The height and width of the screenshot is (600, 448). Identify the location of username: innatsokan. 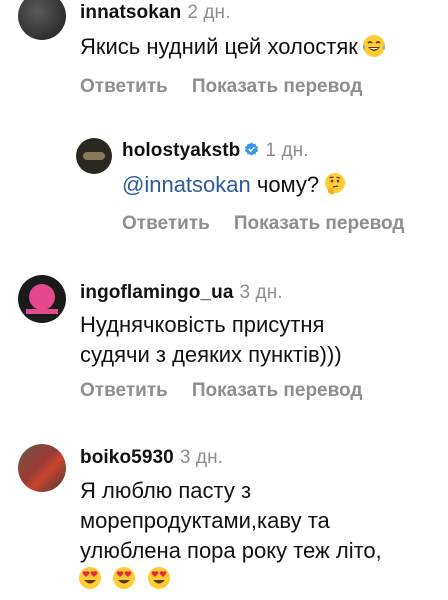
(130, 12).